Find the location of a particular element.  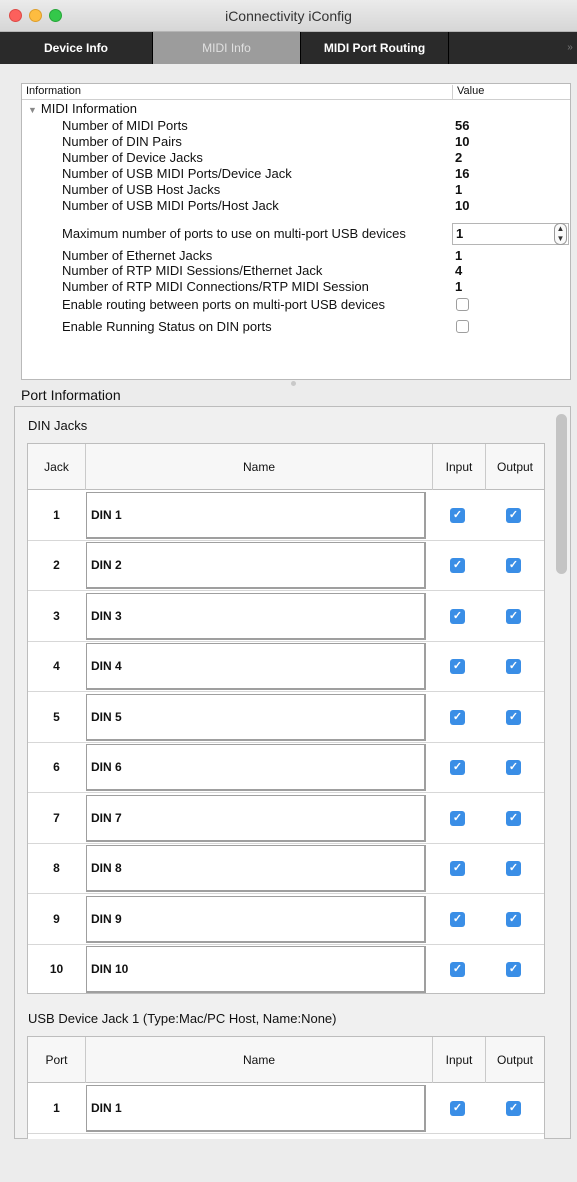

info-label-midi-ports: Number of MIDI Ports is located at coordinates (125, 125).